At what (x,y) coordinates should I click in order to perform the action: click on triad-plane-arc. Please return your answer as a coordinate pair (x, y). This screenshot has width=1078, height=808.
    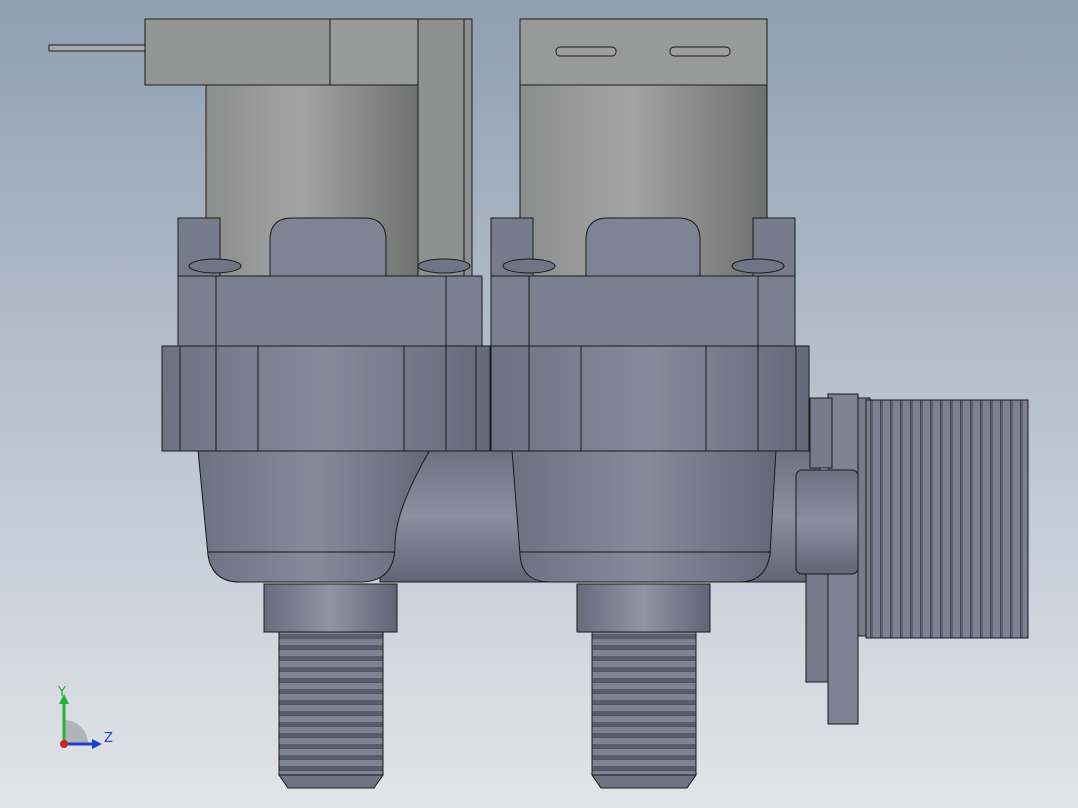
    Looking at the image, I should click on (76, 732).